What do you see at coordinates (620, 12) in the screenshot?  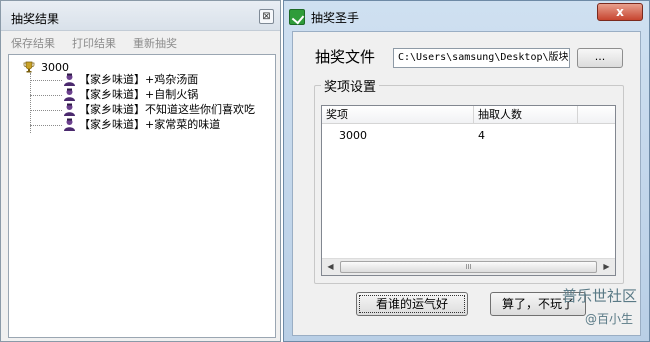 I see `close-button: x` at bounding box center [620, 12].